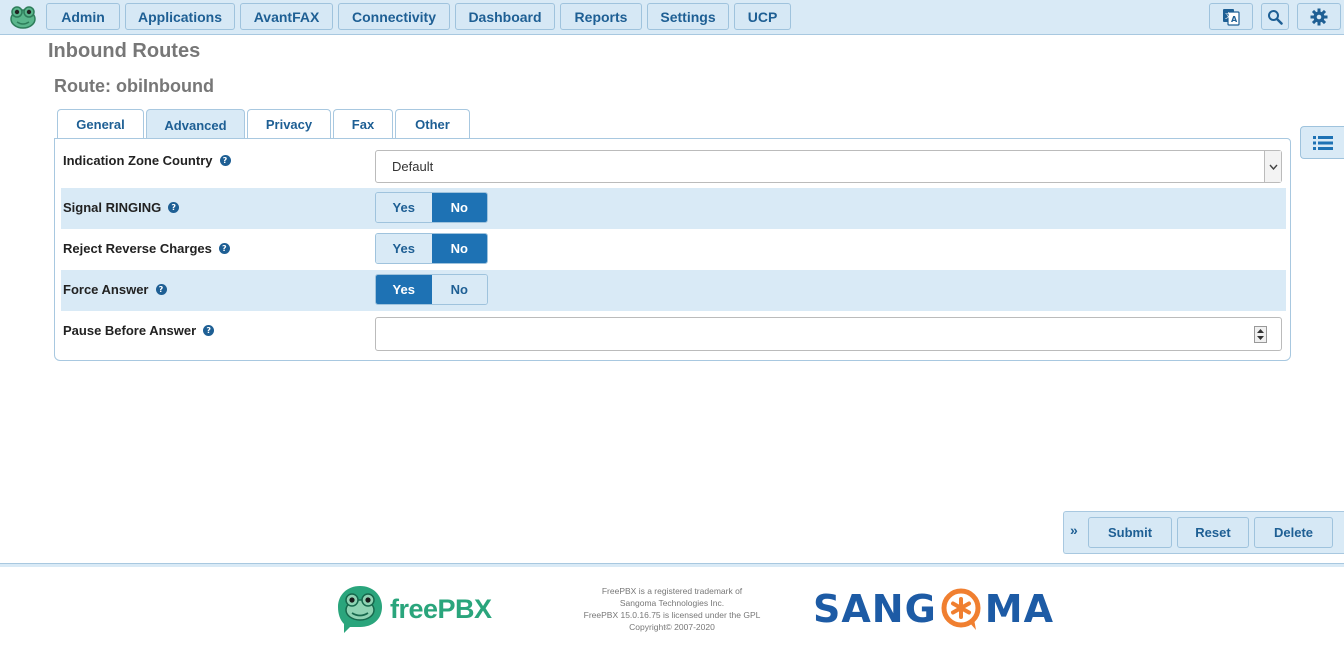  What do you see at coordinates (1260, 338) in the screenshot?
I see `spinner-down-icon` at bounding box center [1260, 338].